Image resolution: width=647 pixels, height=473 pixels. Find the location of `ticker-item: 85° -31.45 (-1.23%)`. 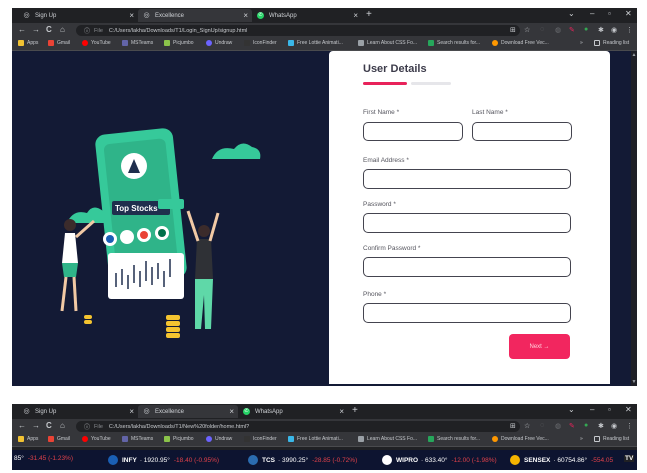

ticker-item: 85° -31.45 (-1.23%) is located at coordinates (43, 458).